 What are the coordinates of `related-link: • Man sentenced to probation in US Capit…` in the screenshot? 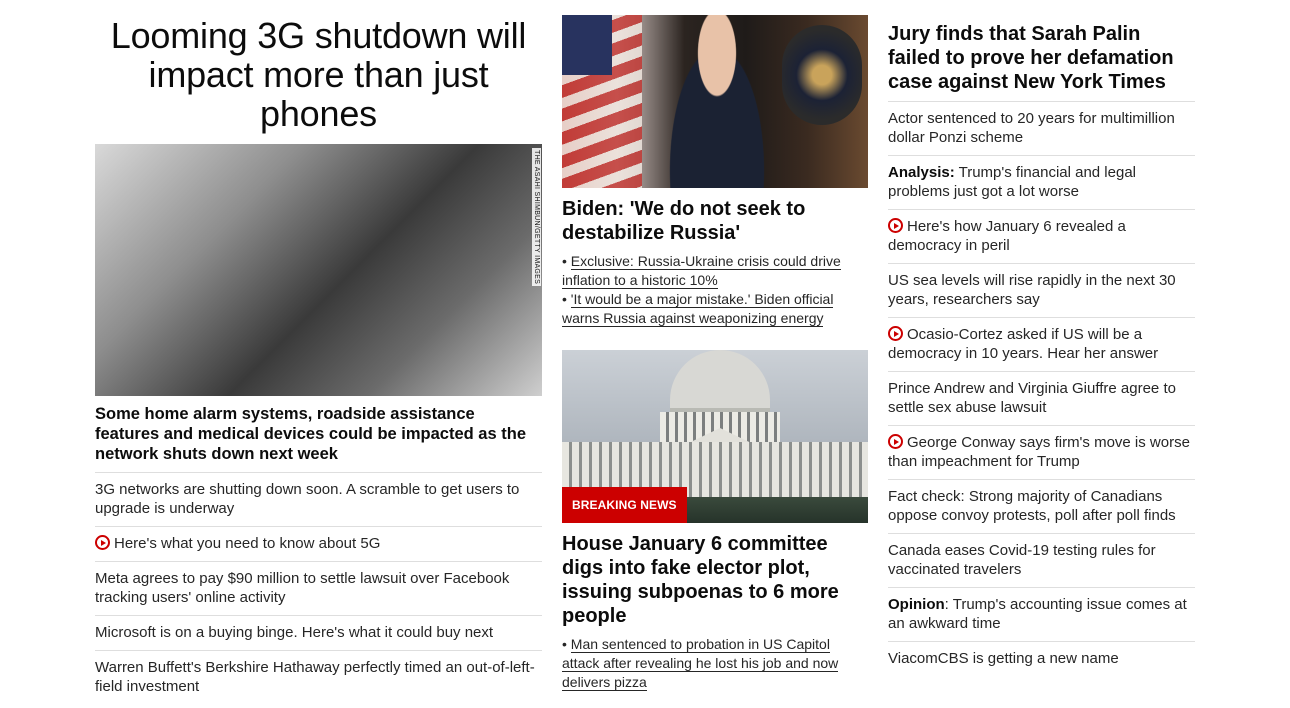 It's located at (715, 663).